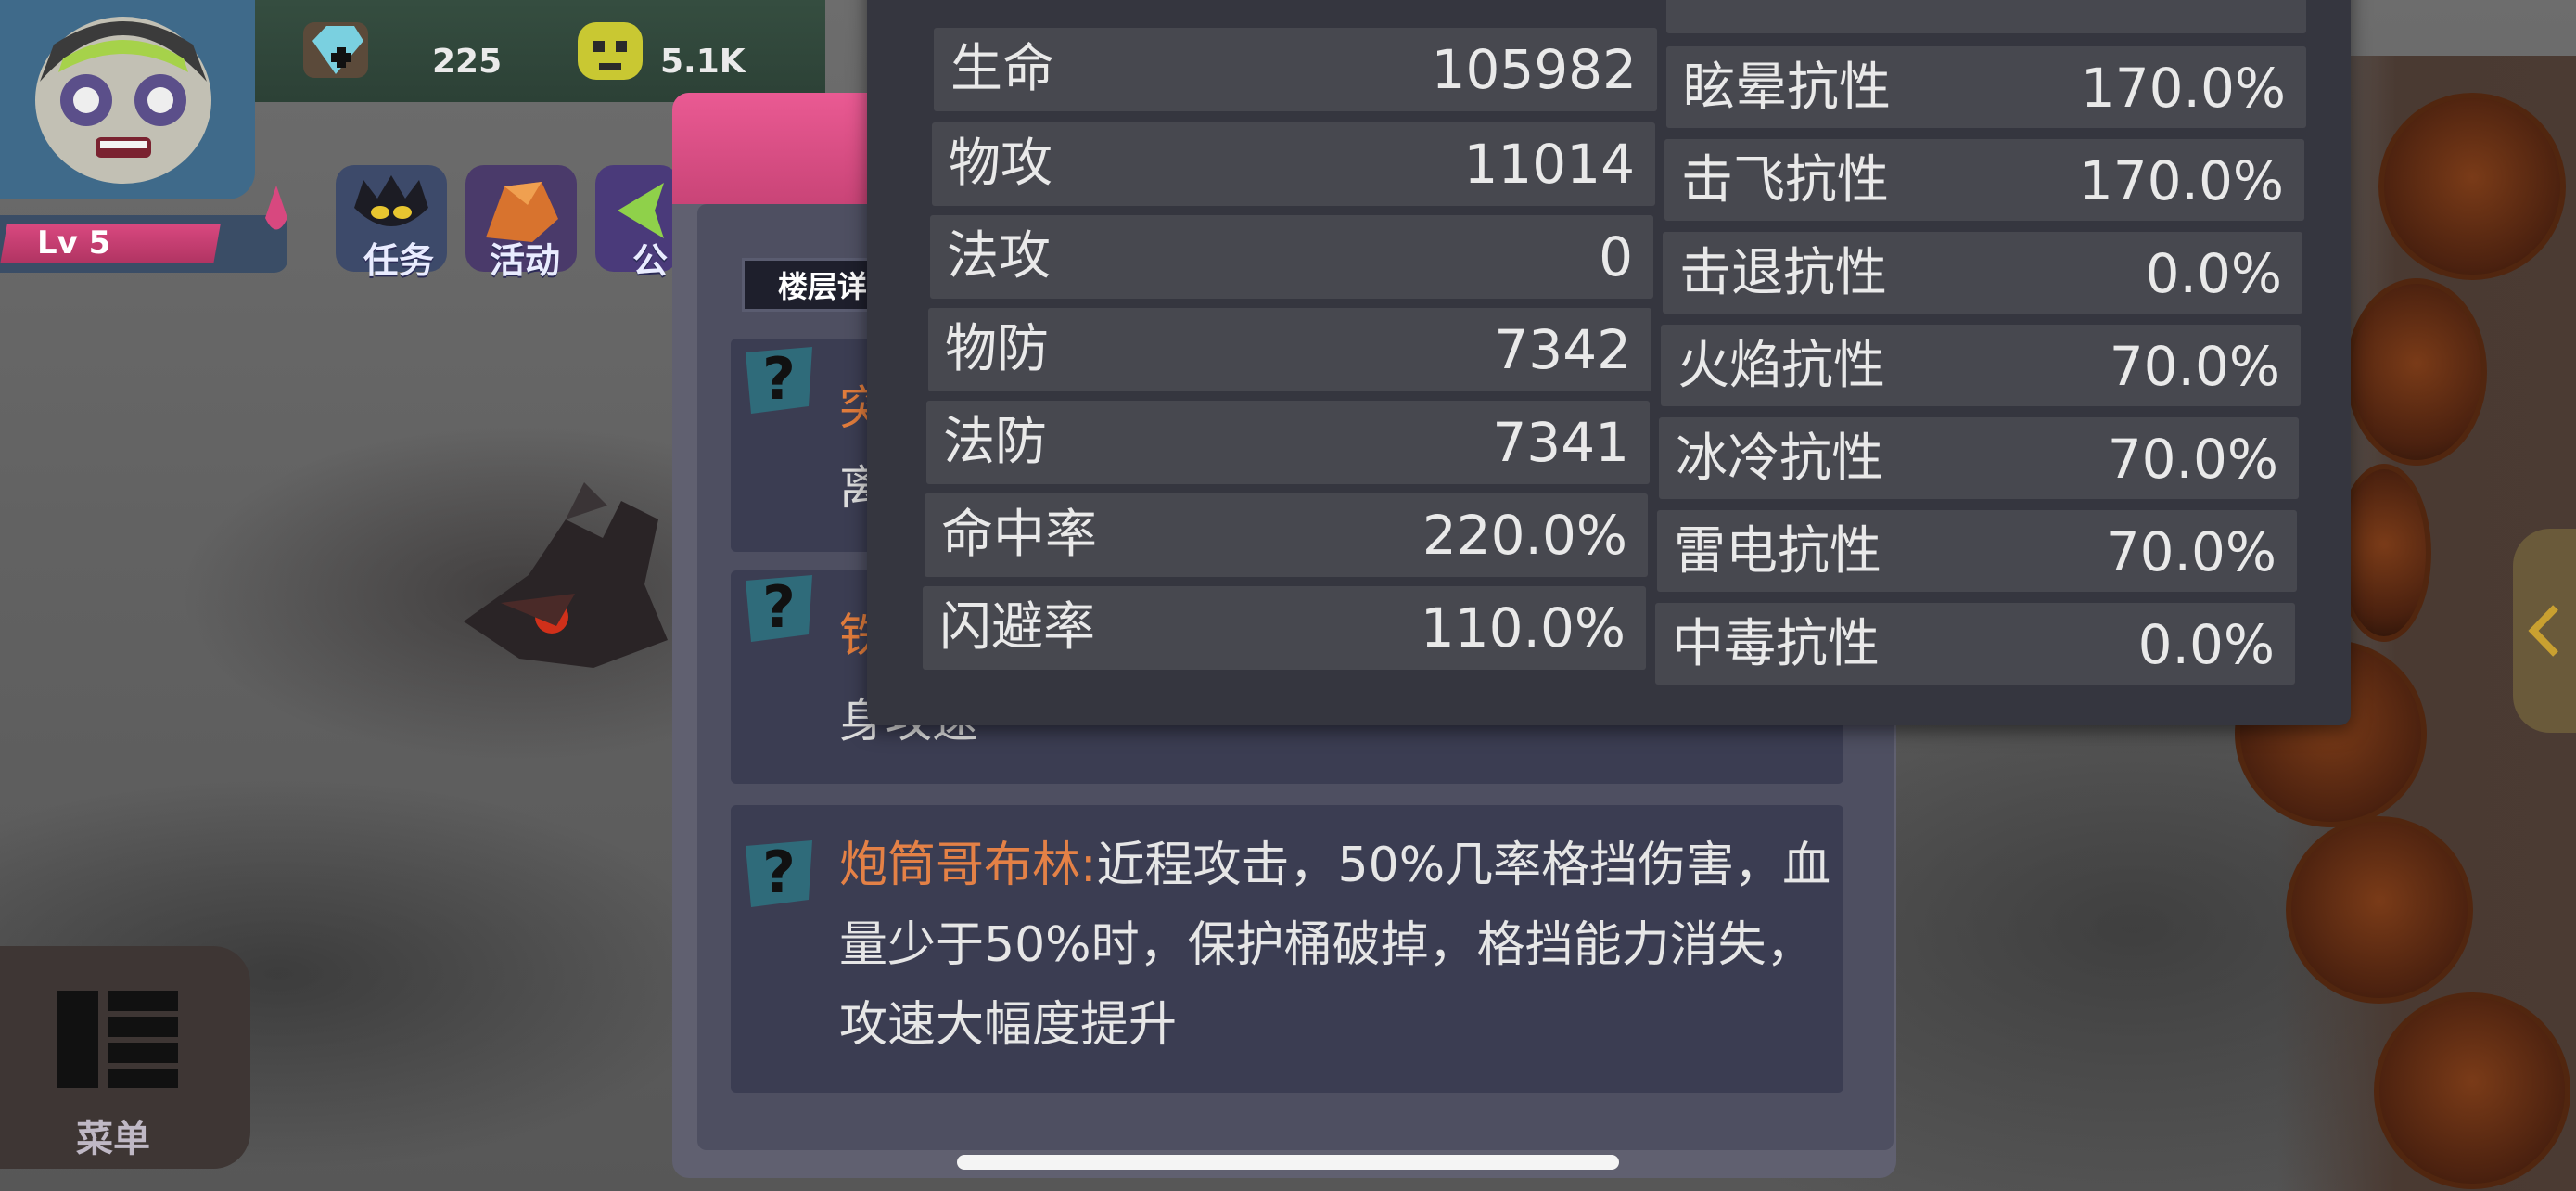 The height and width of the screenshot is (1191, 2576). Describe the element at coordinates (1776, 644) in the screenshot. I see `stat-label: 中毒抗性` at that location.